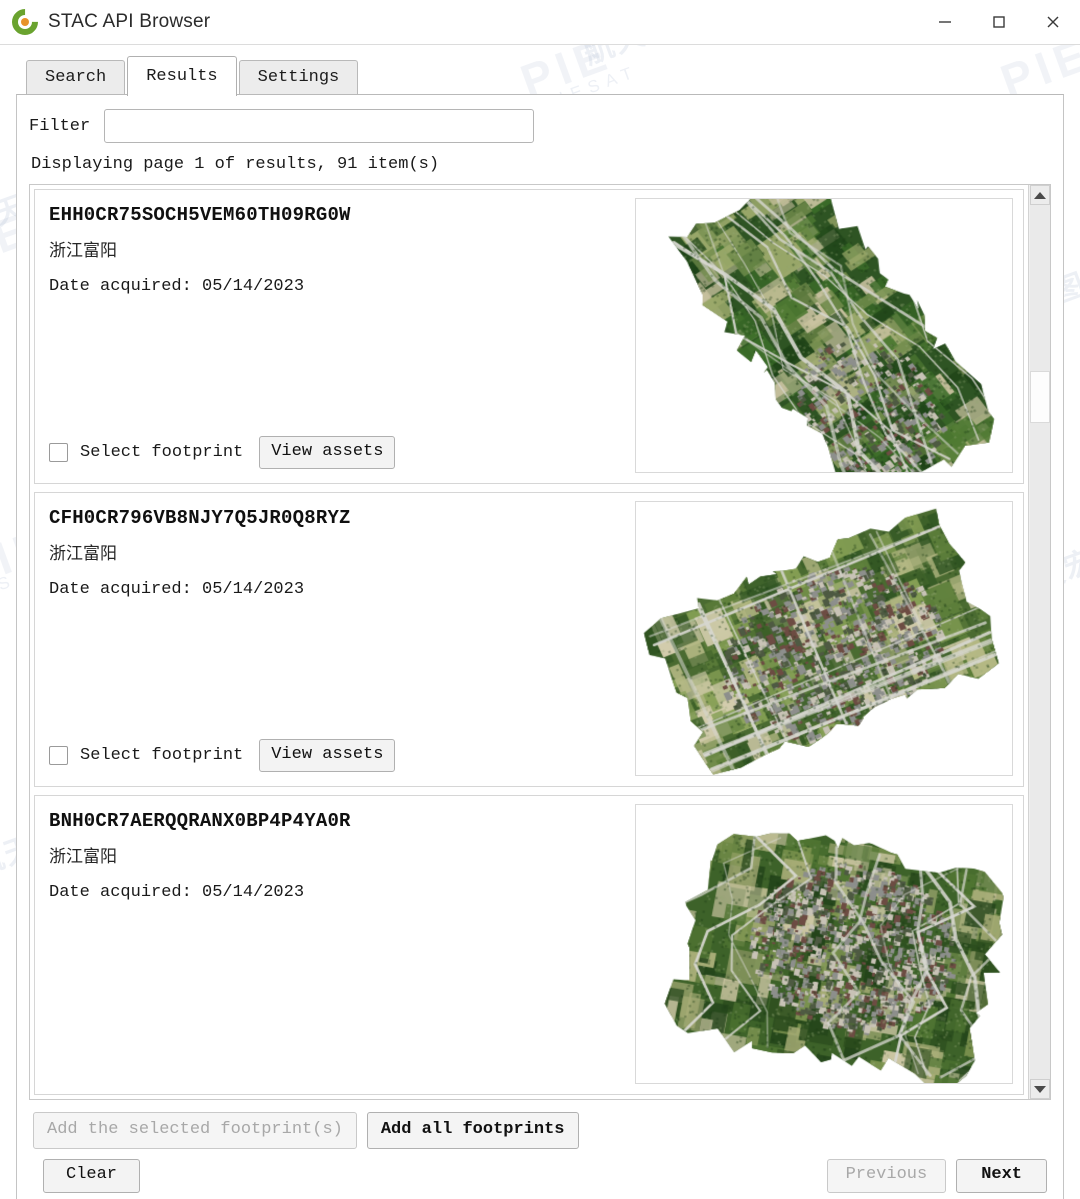  Describe the element at coordinates (200, 215) in the screenshot. I see `result-item-id: EHH0CR75SOCH5VEM60TH09RG0W` at that location.